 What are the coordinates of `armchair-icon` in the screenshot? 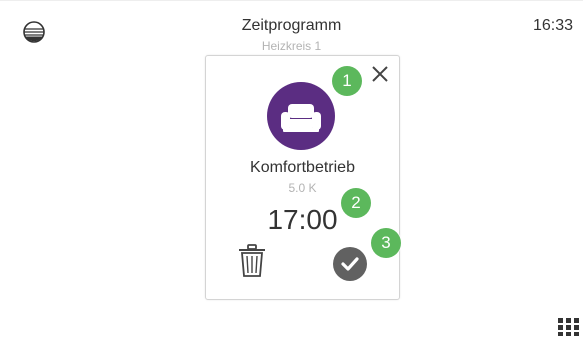 It's located at (301, 116).